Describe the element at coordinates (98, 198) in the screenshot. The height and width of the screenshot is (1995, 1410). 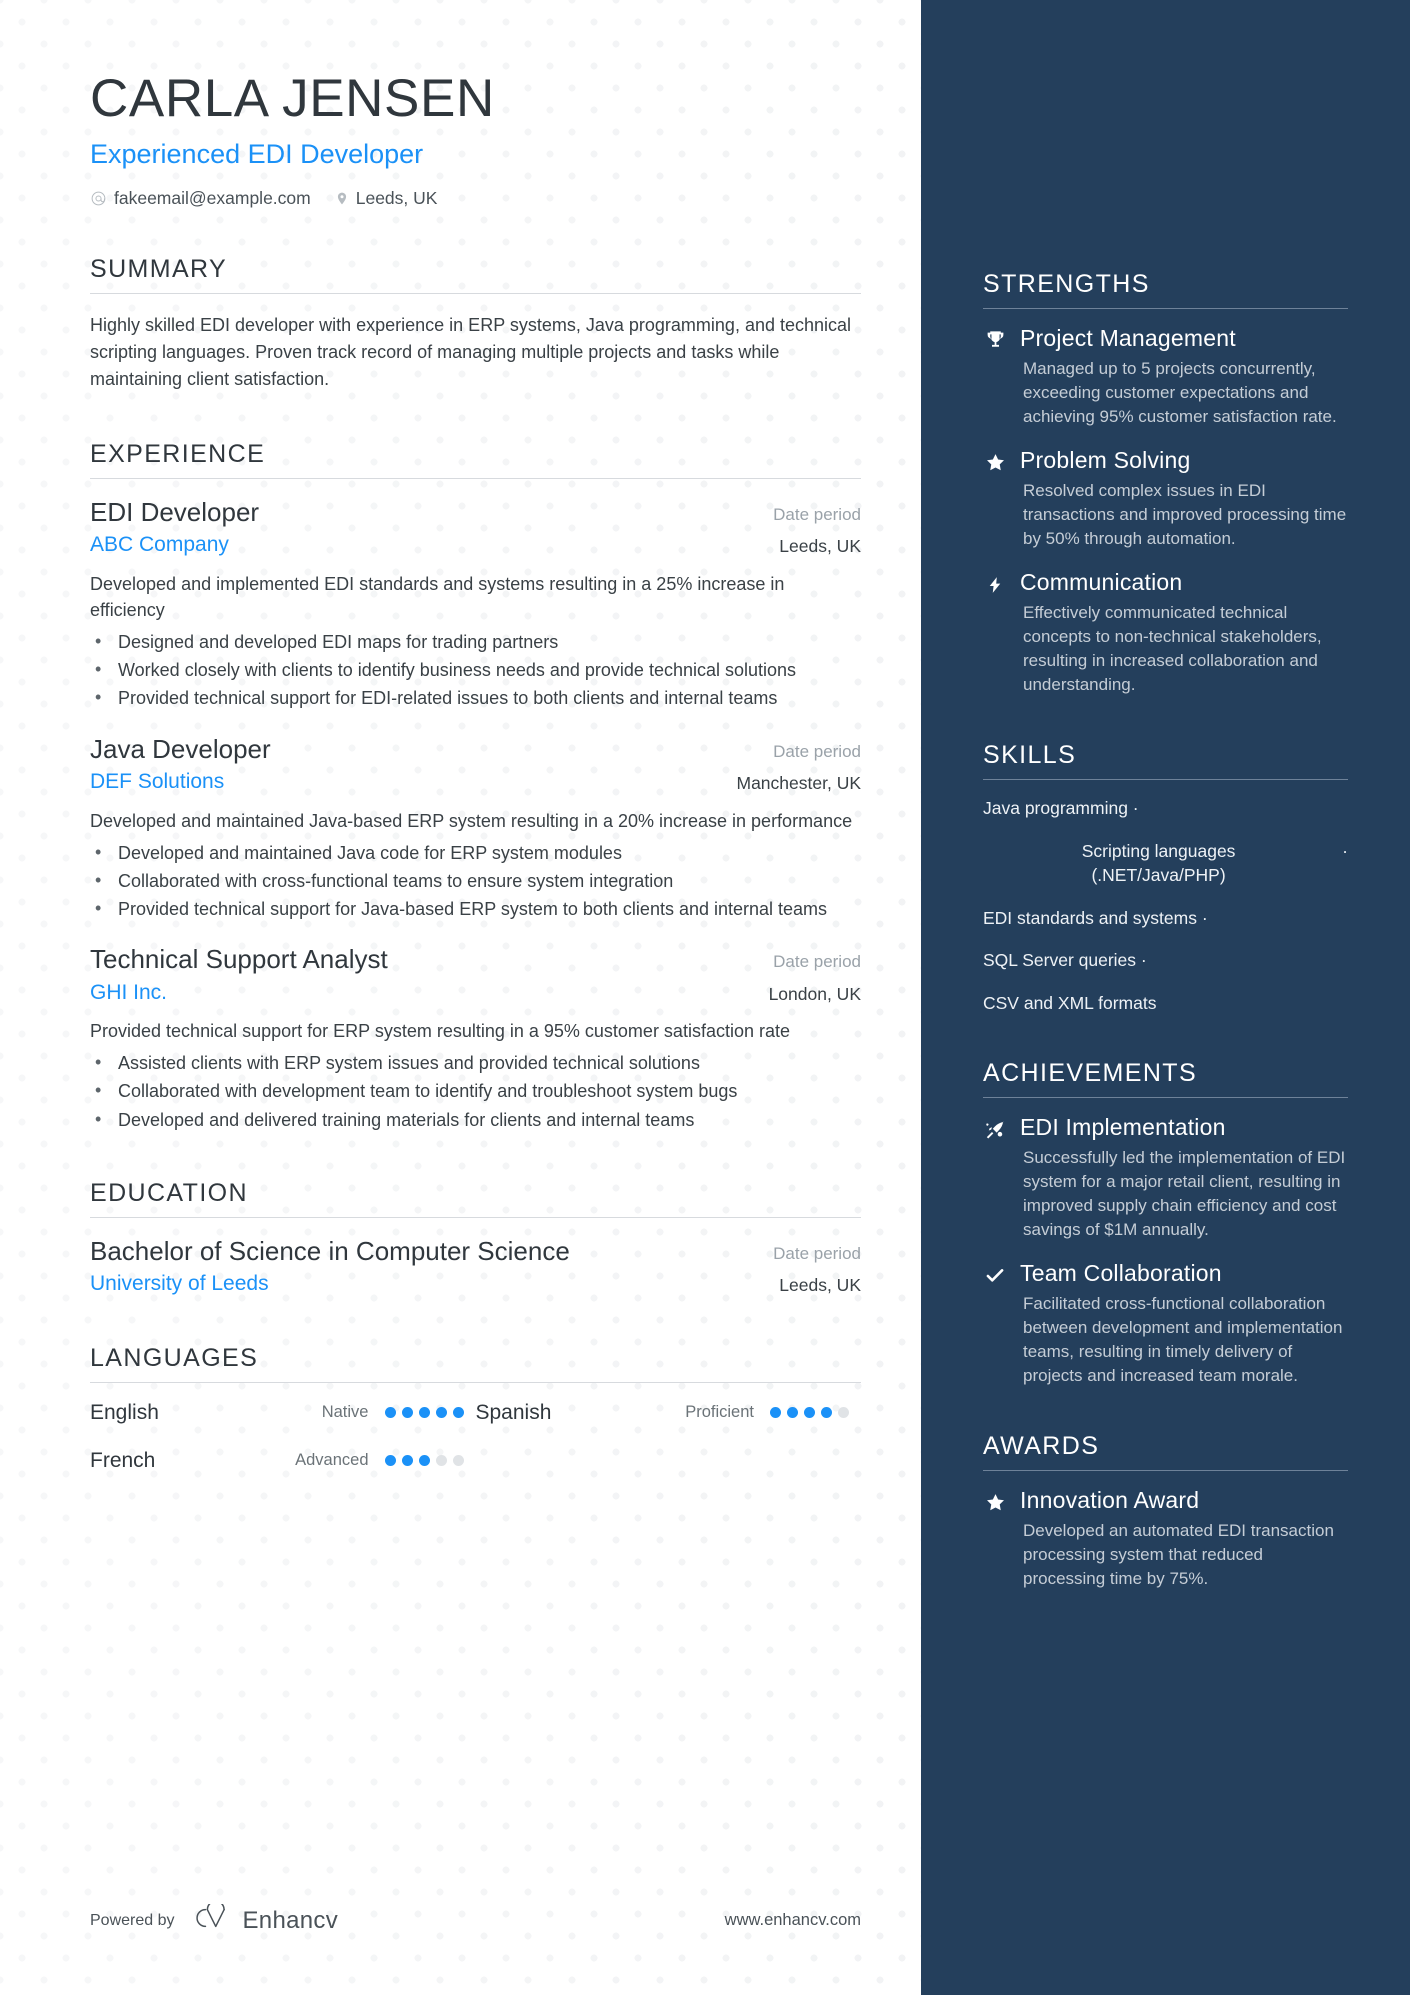
I see `at-icon` at that location.